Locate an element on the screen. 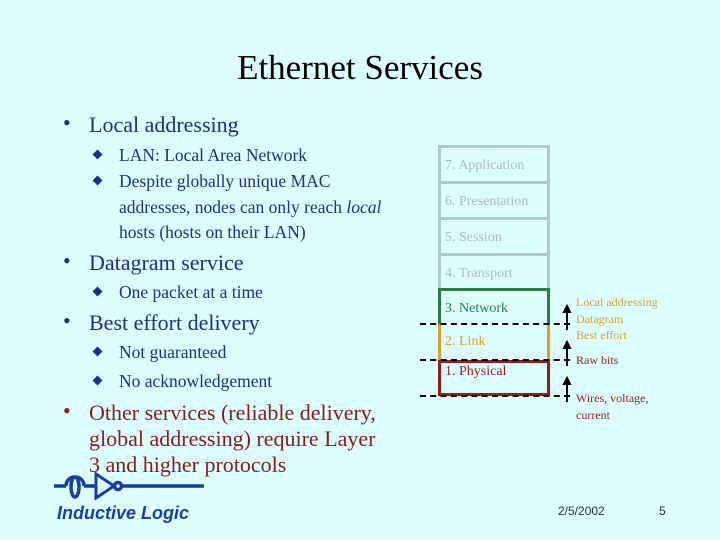 The width and height of the screenshot is (720, 540). osi-layer-physical-label: 1. Physical is located at coordinates (476, 371).